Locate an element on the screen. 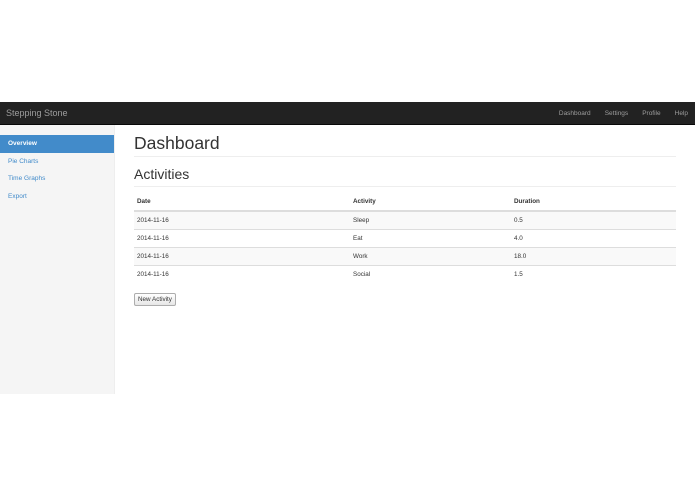 Image resolution: width=695 pixels, height=494 pixels. table-header-row: Date Activity Duration is located at coordinates (405, 202).